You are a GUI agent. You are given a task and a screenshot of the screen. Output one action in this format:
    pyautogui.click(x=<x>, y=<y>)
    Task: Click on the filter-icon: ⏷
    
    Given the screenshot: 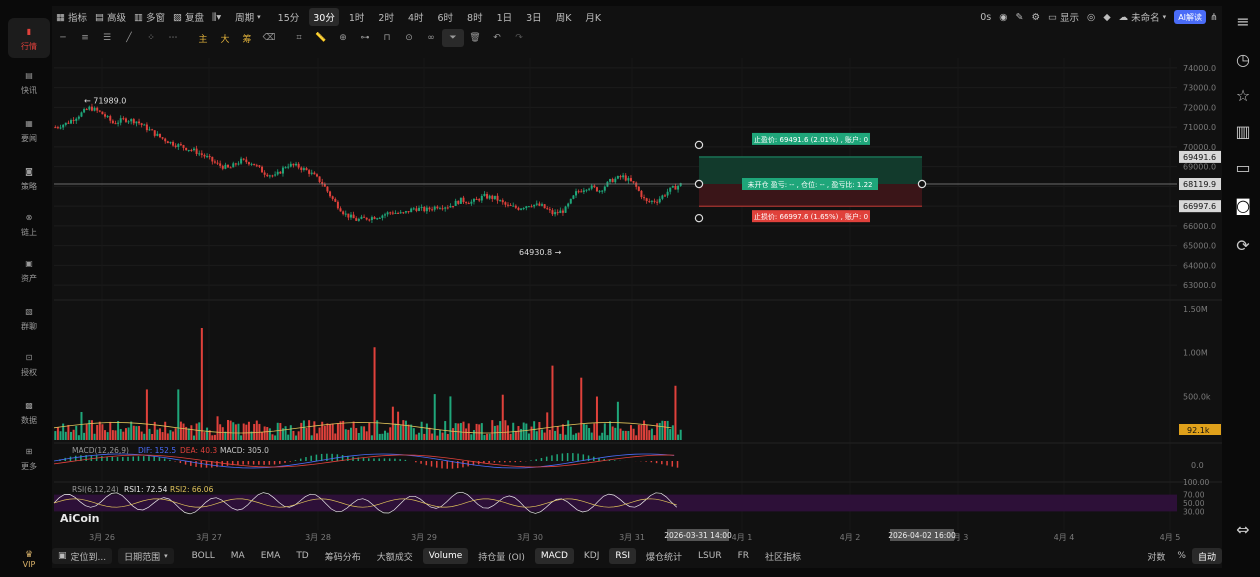 What is the action you would take?
    pyautogui.click(x=453, y=38)
    